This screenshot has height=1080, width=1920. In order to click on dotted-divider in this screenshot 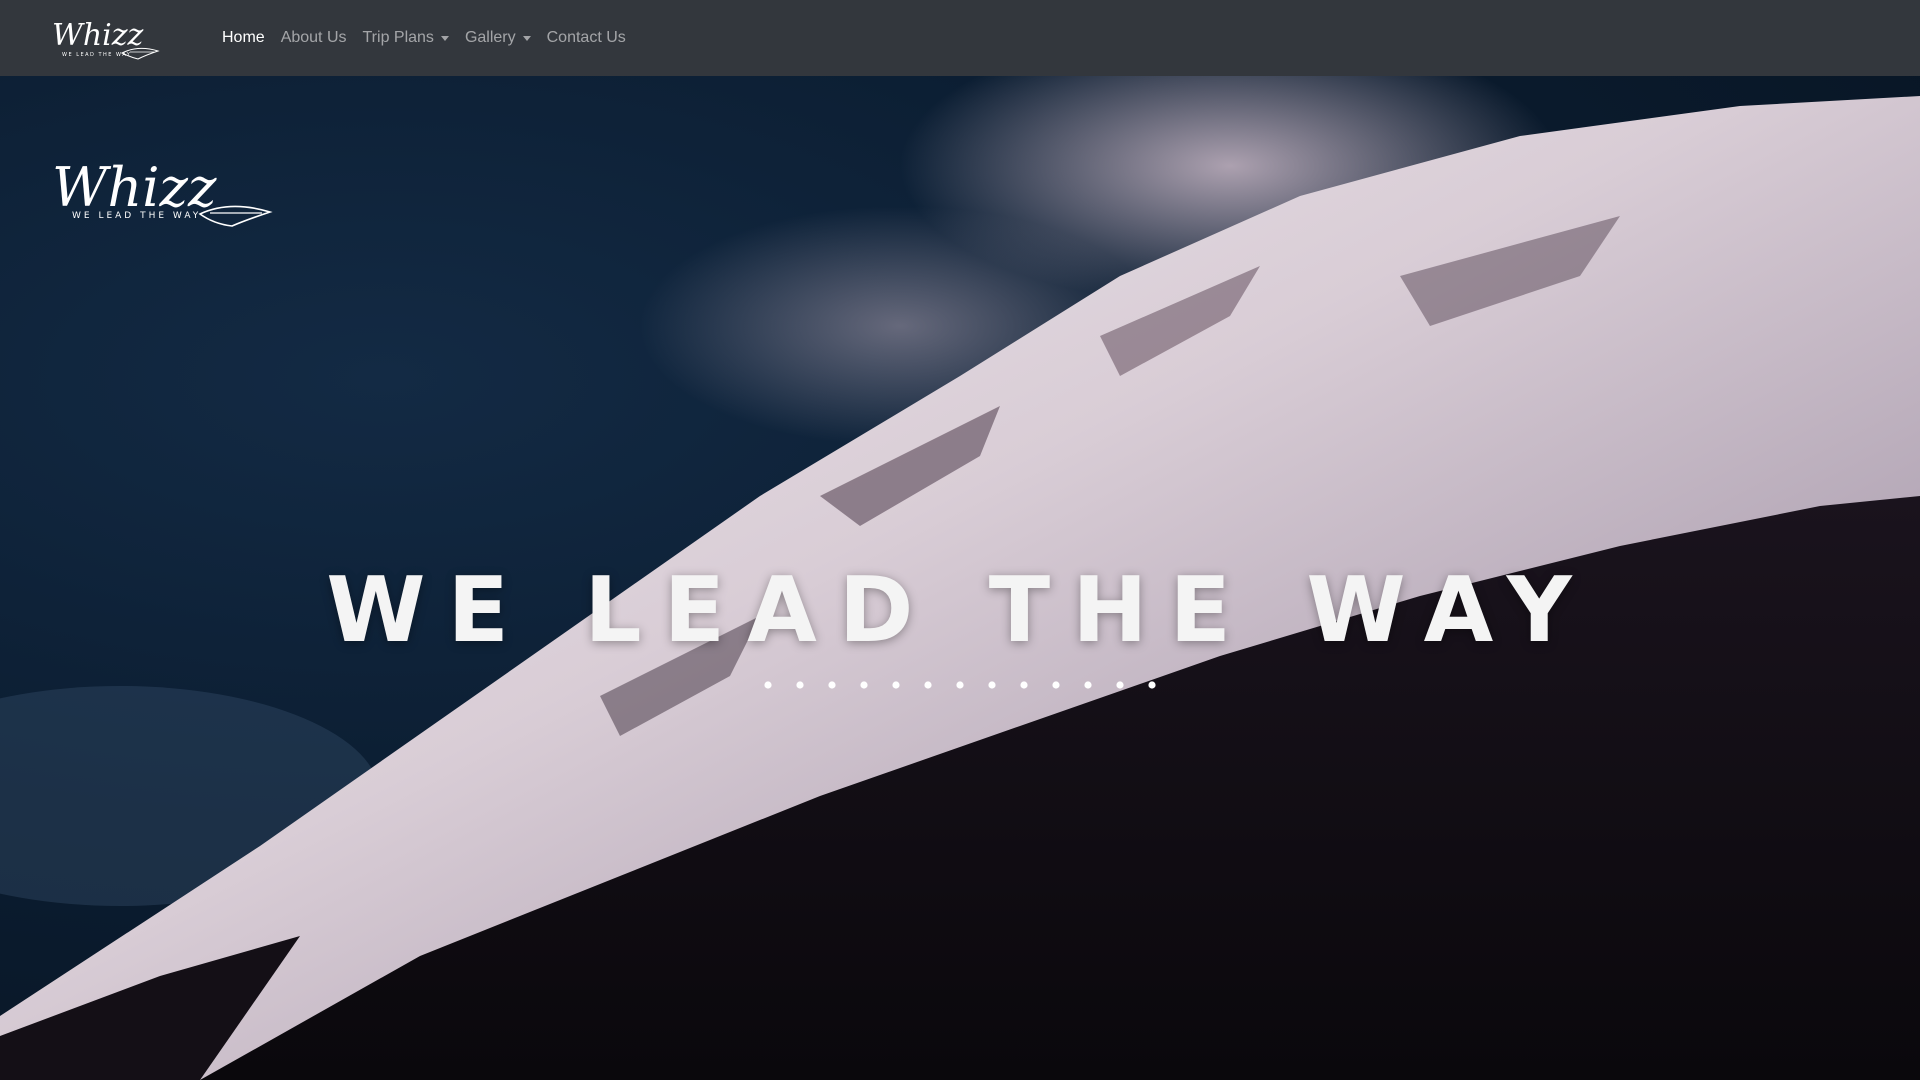, I will do `click(960, 687)`.